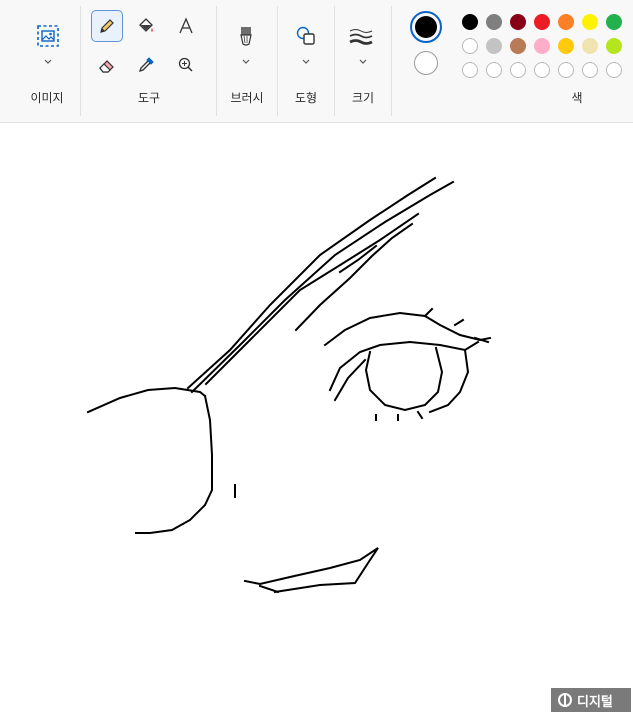 The width and height of the screenshot is (633, 716). Describe the element at coordinates (363, 62) in the screenshot. I see `size-chevron-down-icon` at that location.